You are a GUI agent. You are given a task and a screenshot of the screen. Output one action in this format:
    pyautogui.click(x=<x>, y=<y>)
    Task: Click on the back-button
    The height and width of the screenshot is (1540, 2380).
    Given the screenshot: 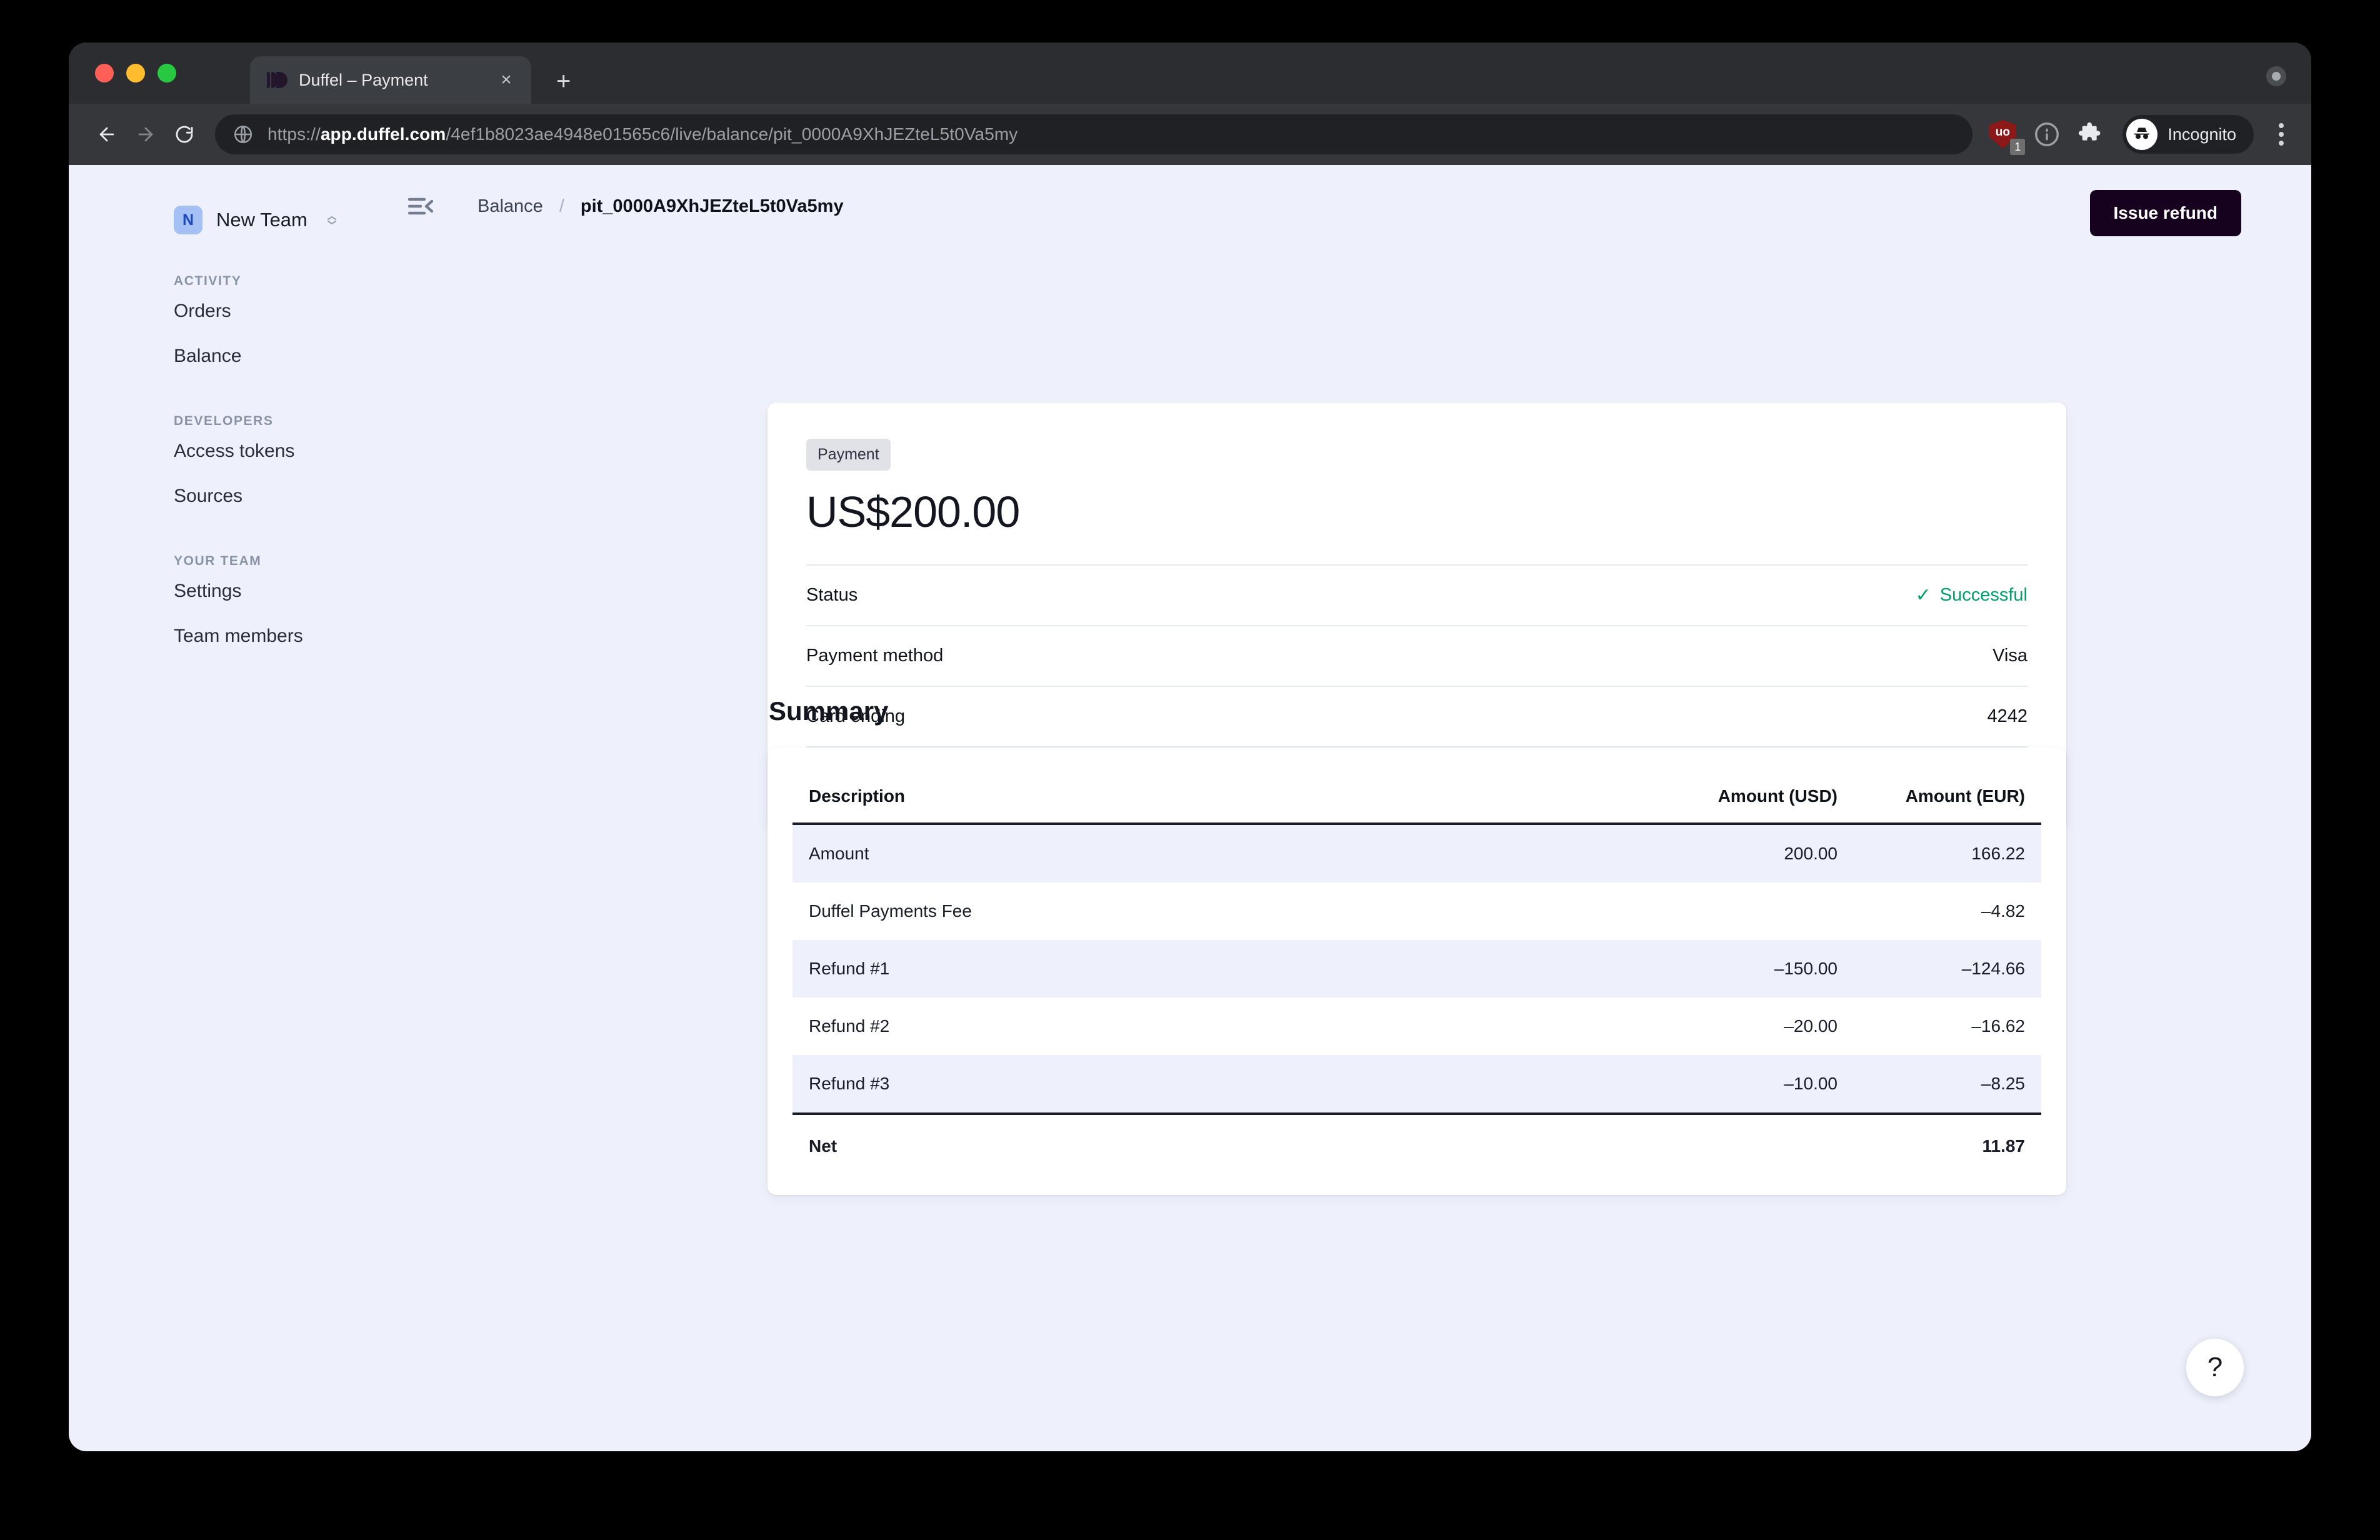 What is the action you would take?
    pyautogui.click(x=107, y=134)
    